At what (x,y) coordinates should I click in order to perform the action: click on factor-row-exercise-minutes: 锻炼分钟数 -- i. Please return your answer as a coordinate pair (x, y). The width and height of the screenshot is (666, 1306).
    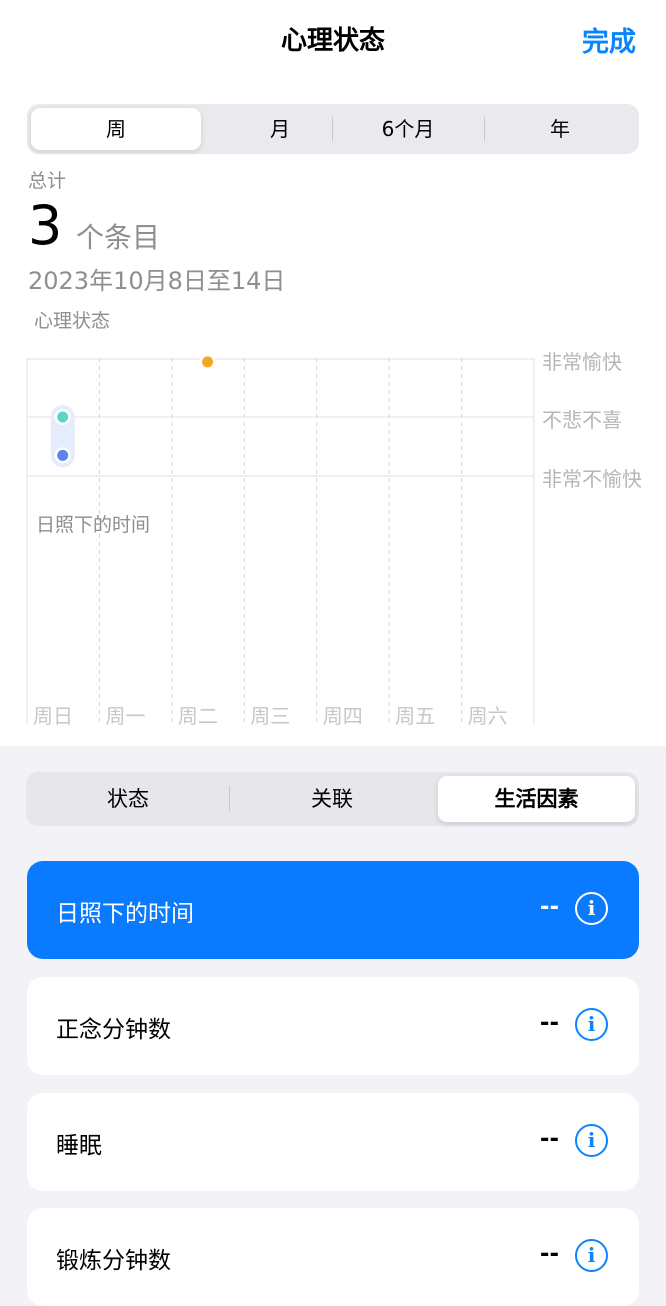
    Looking at the image, I should click on (333, 1257).